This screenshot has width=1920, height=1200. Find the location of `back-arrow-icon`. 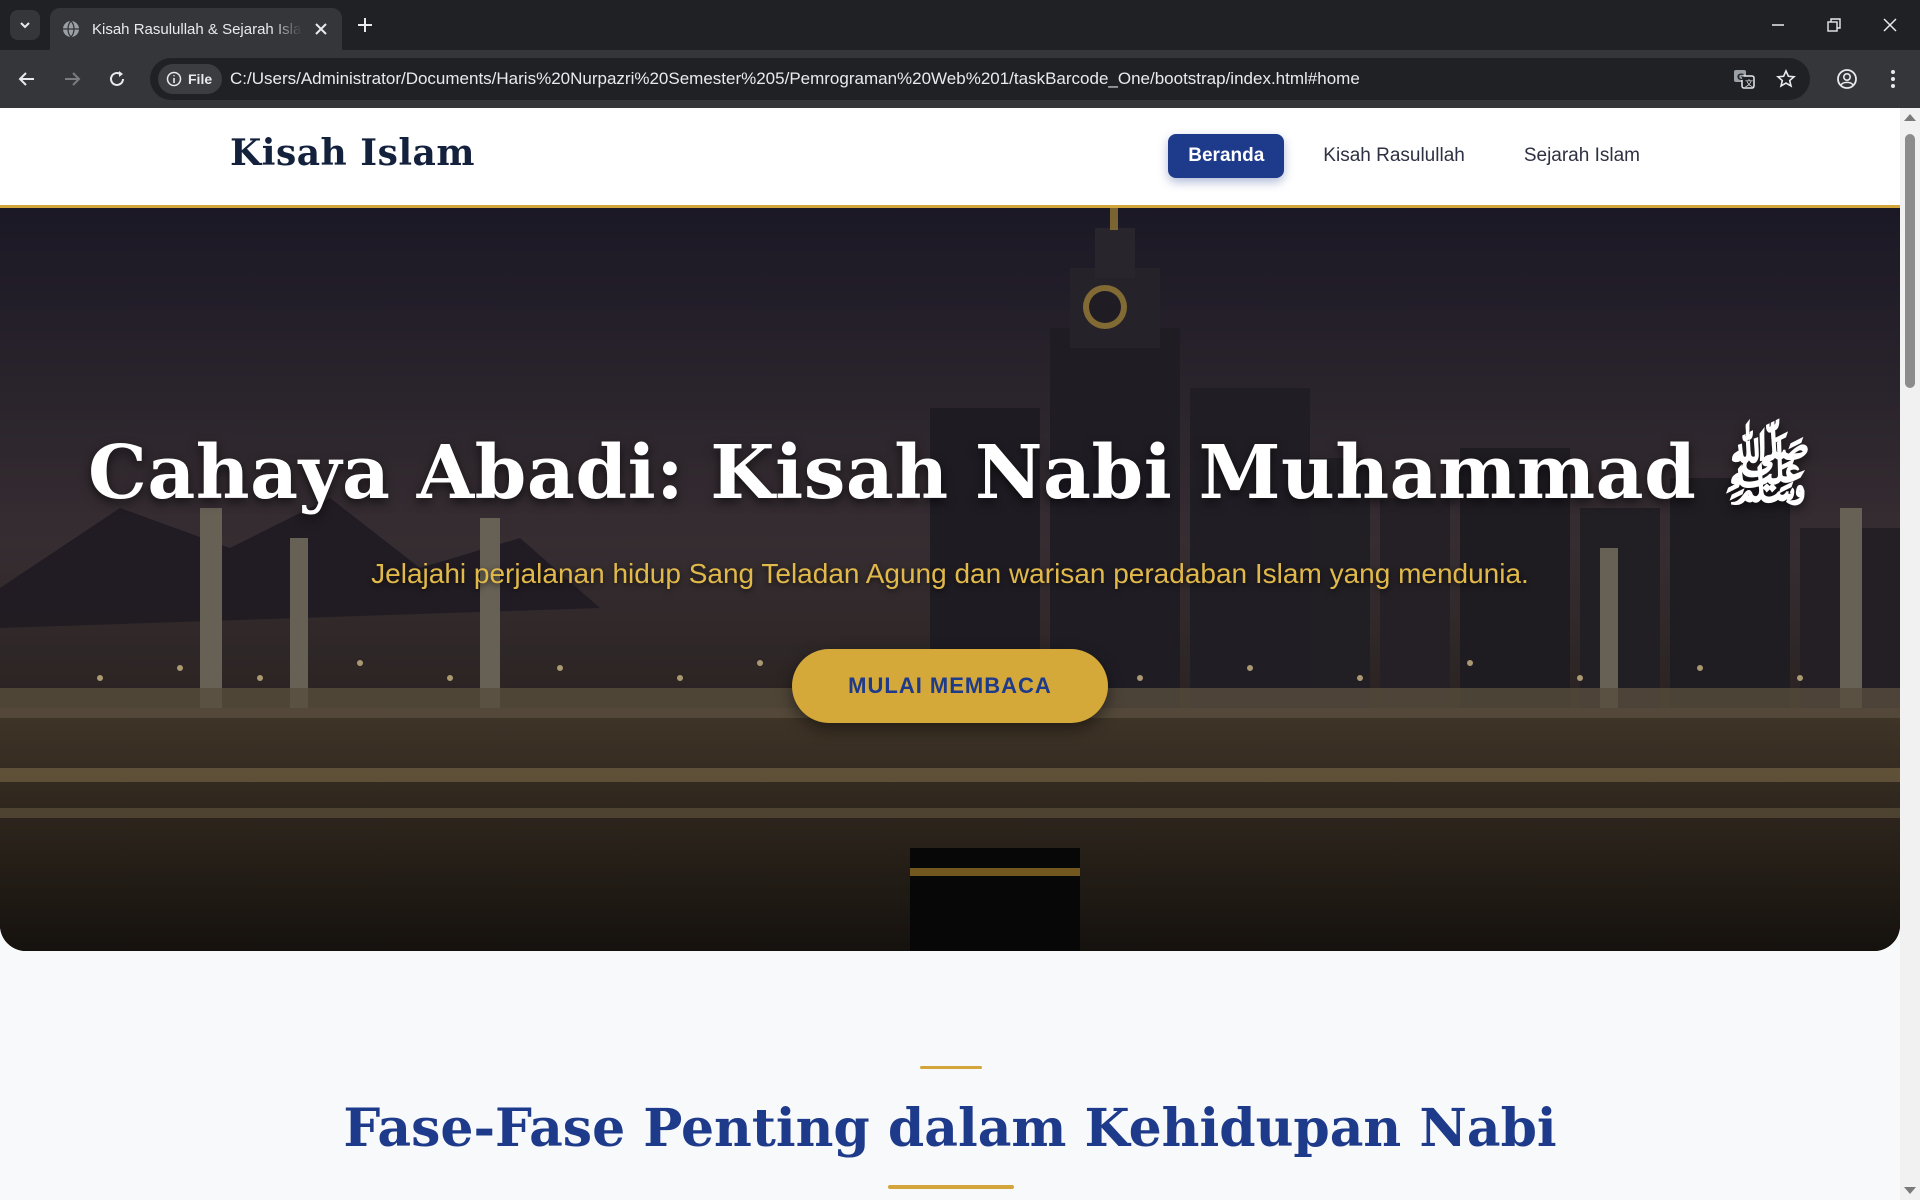

back-arrow-icon is located at coordinates (27, 79).